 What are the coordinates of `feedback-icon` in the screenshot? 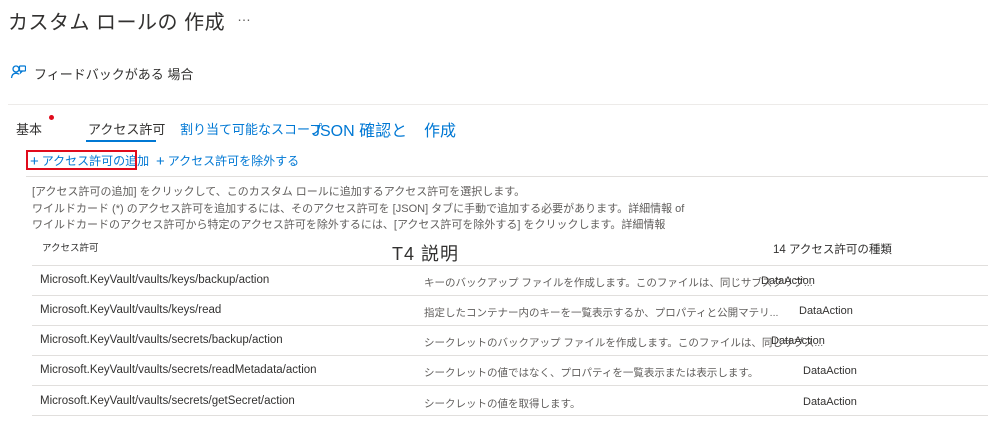 It's located at (18, 72).